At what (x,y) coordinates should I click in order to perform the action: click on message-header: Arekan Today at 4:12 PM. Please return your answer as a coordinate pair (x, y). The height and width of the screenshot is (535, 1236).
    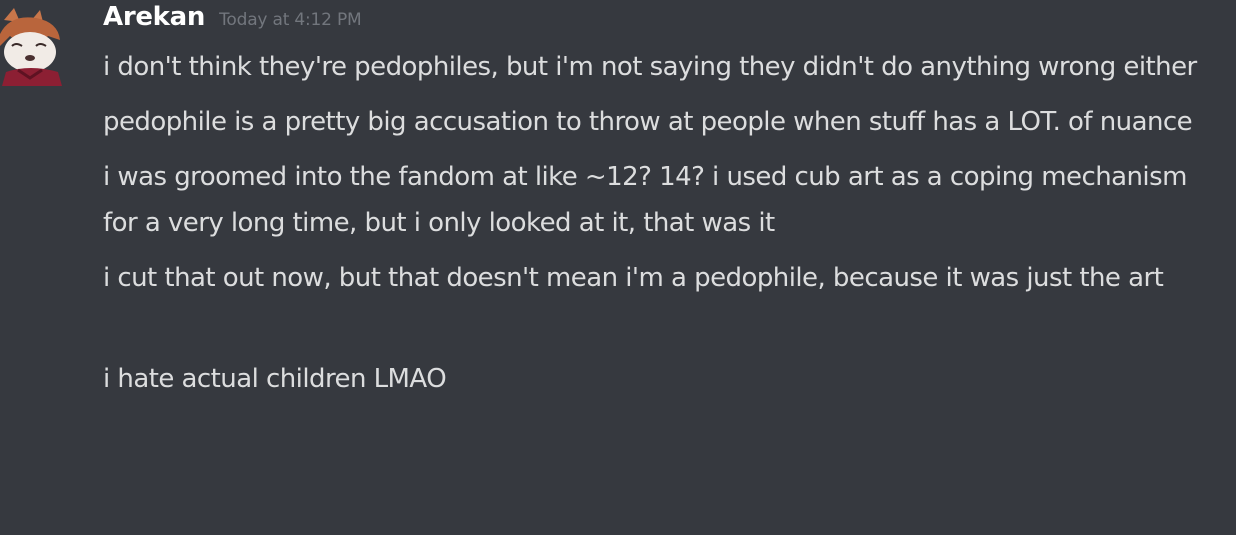
    Looking at the image, I should click on (232, 20).